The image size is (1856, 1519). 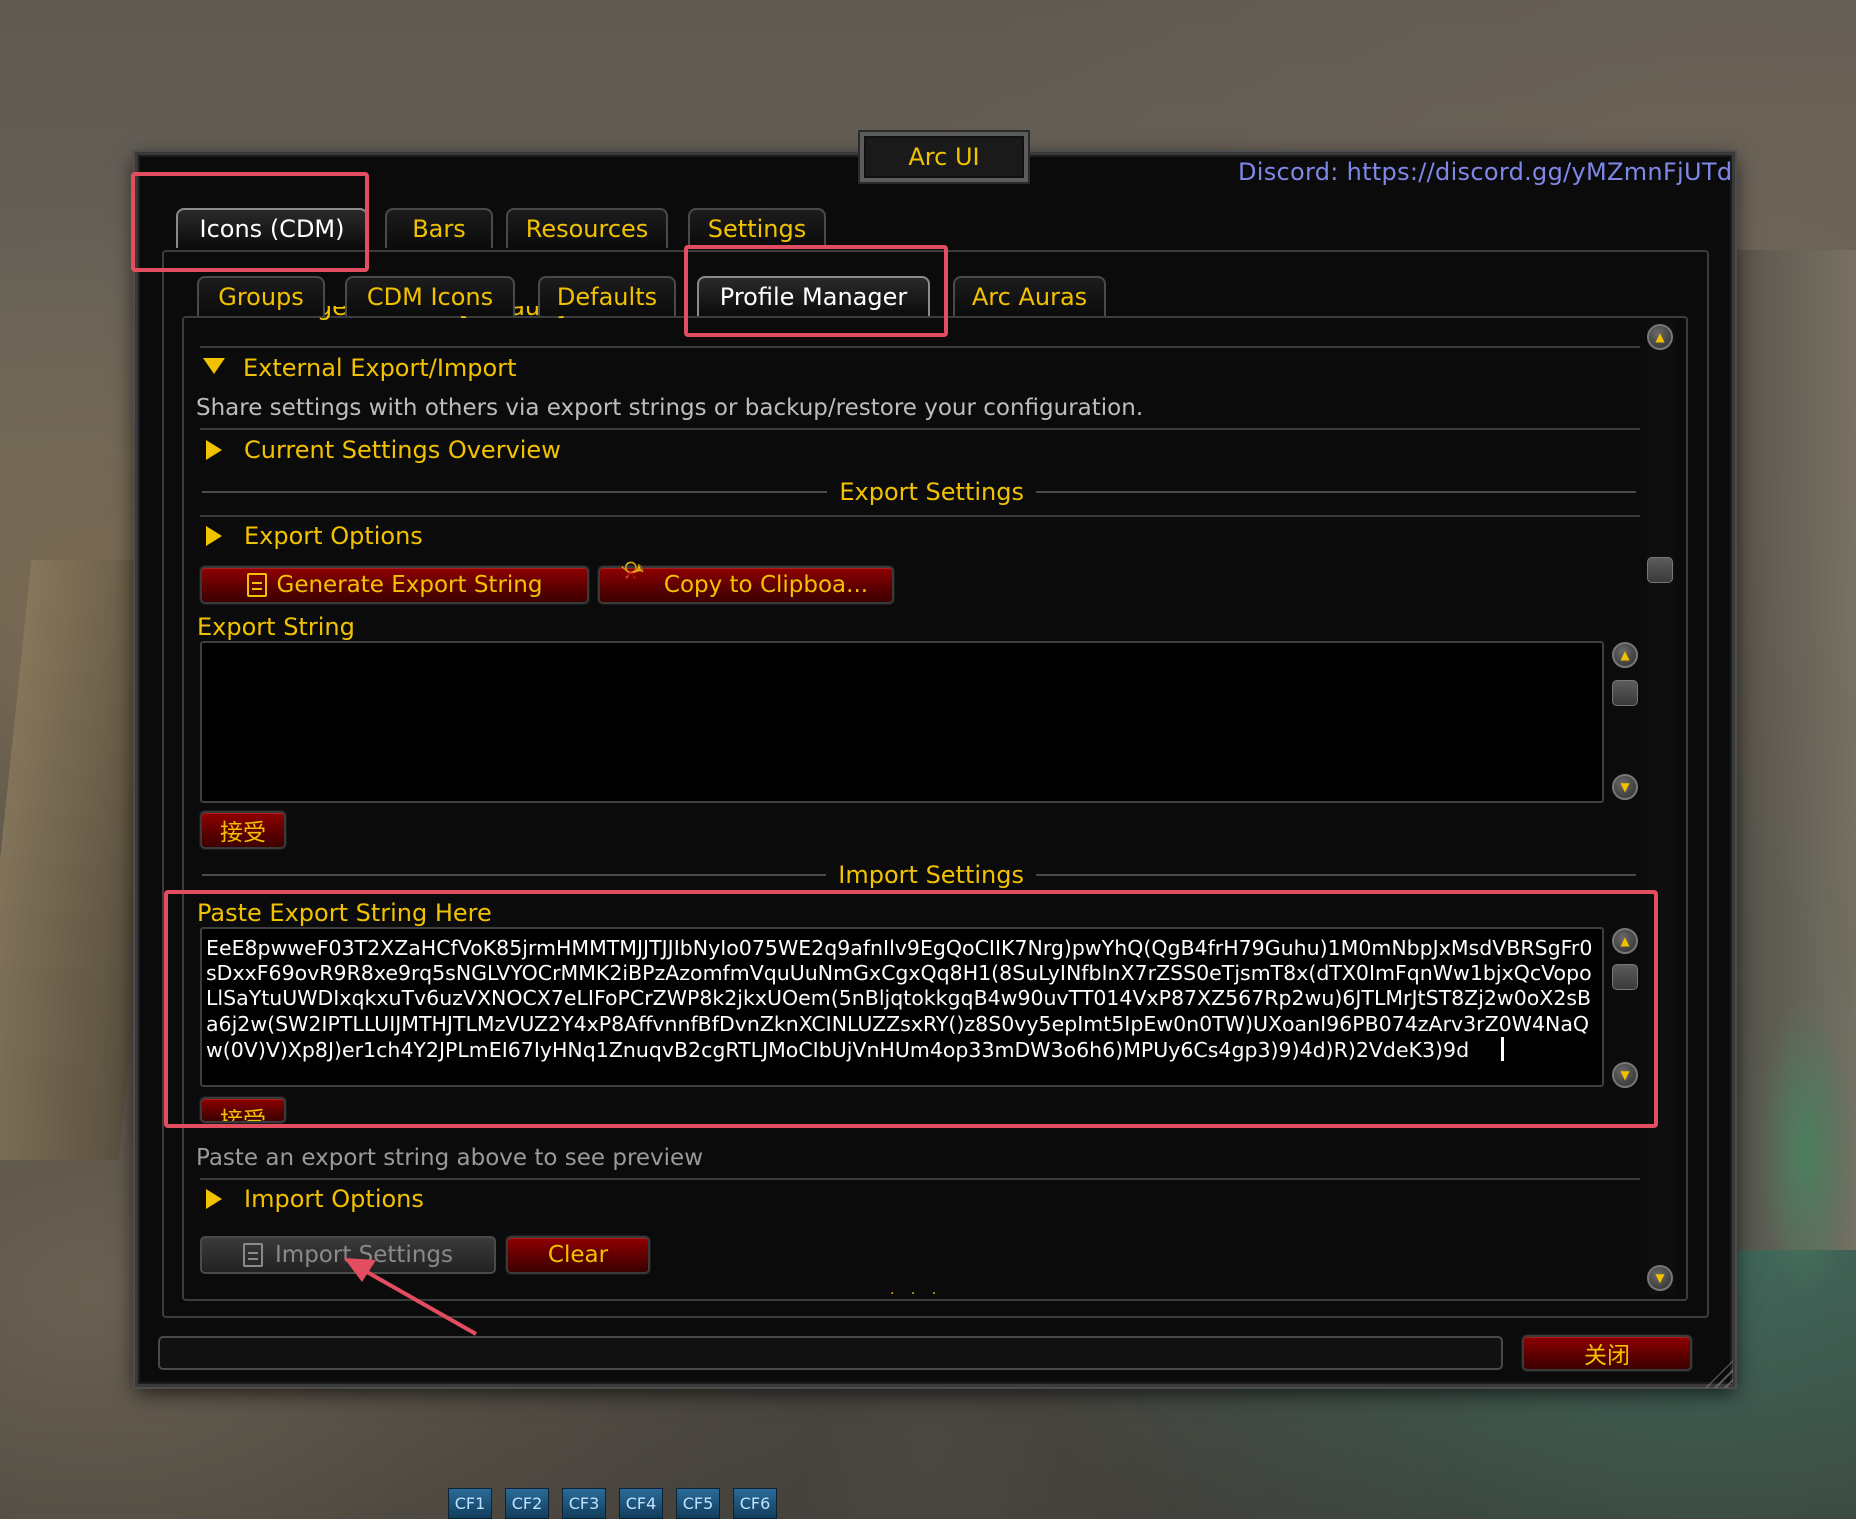 I want to click on import-settings-title: Import Settings, so click(x=931, y=875).